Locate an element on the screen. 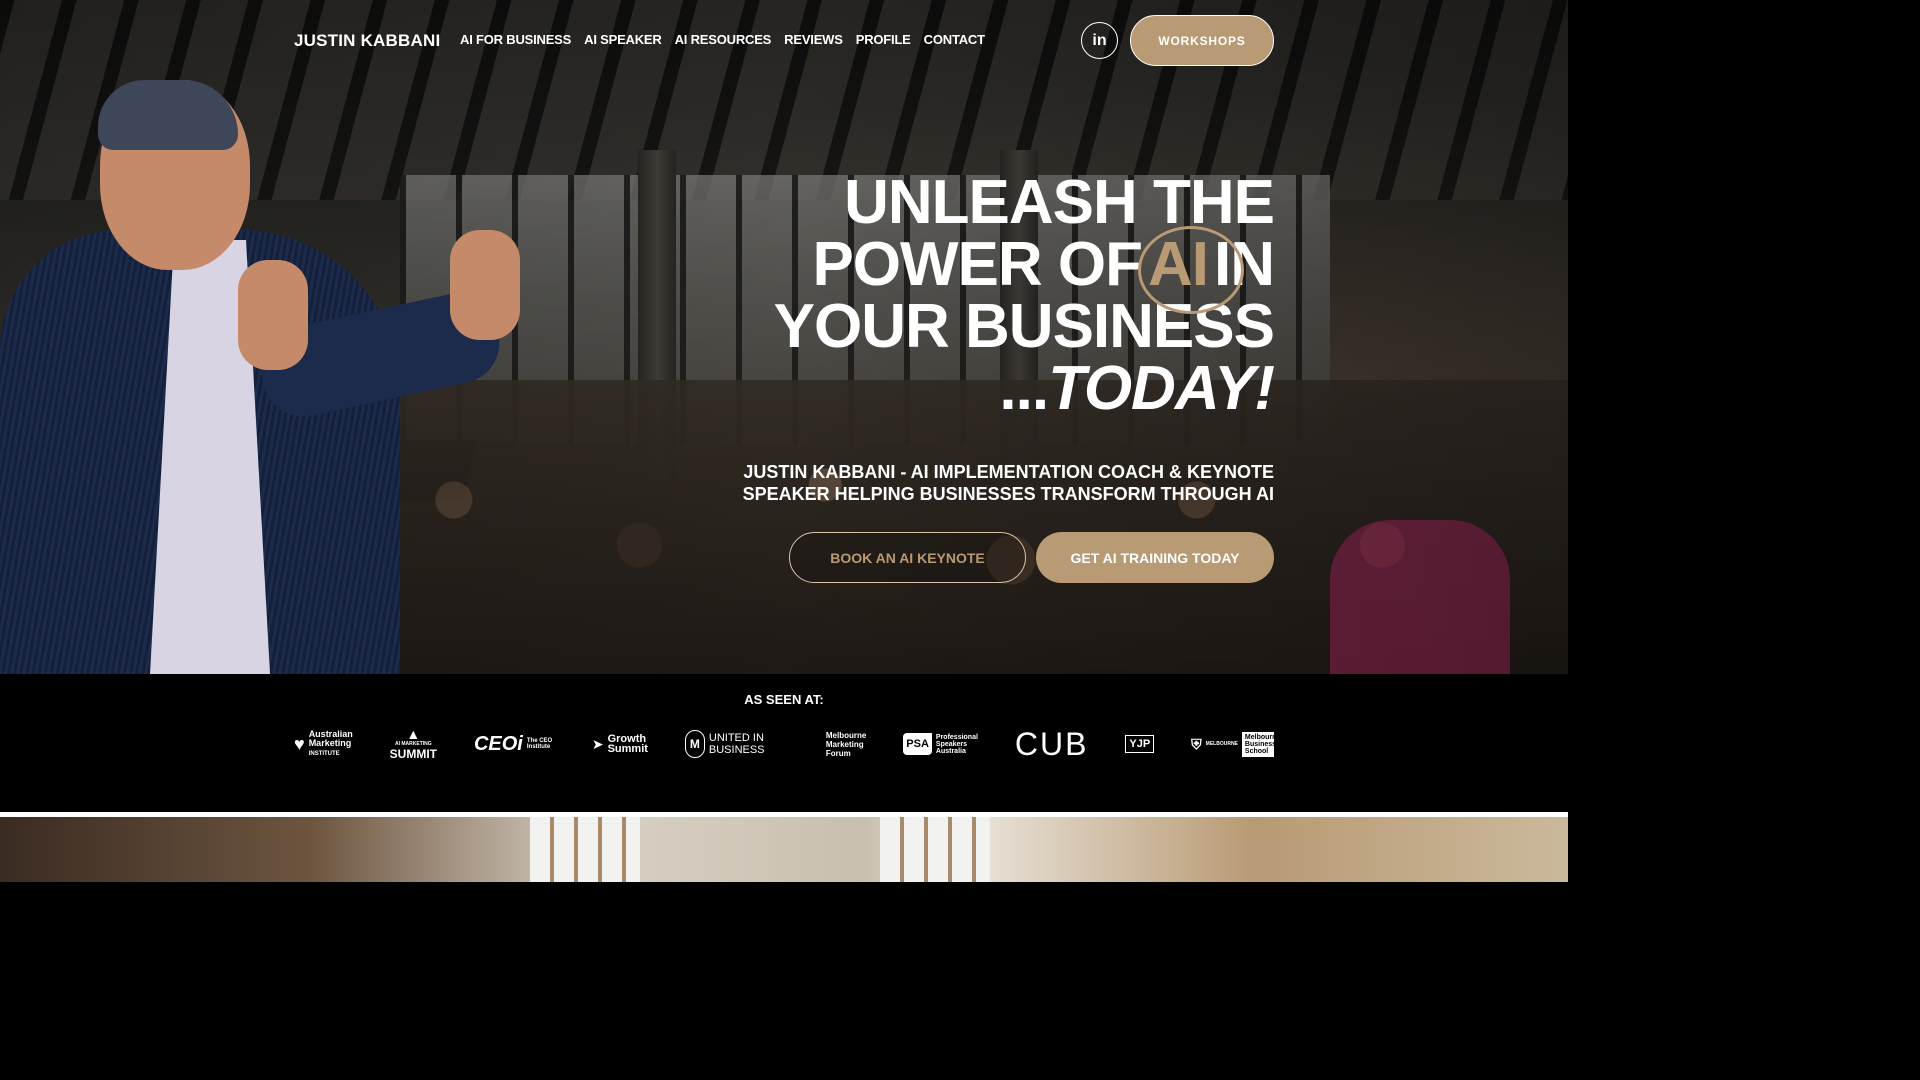  logo-ceo-institute: CEOi The CEO Institute is located at coordinates (513, 743).